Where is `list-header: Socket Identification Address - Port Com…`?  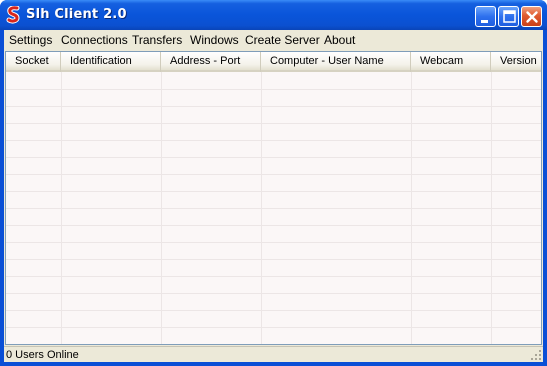
list-header: Socket Identification Address - Port Com… is located at coordinates (273, 62).